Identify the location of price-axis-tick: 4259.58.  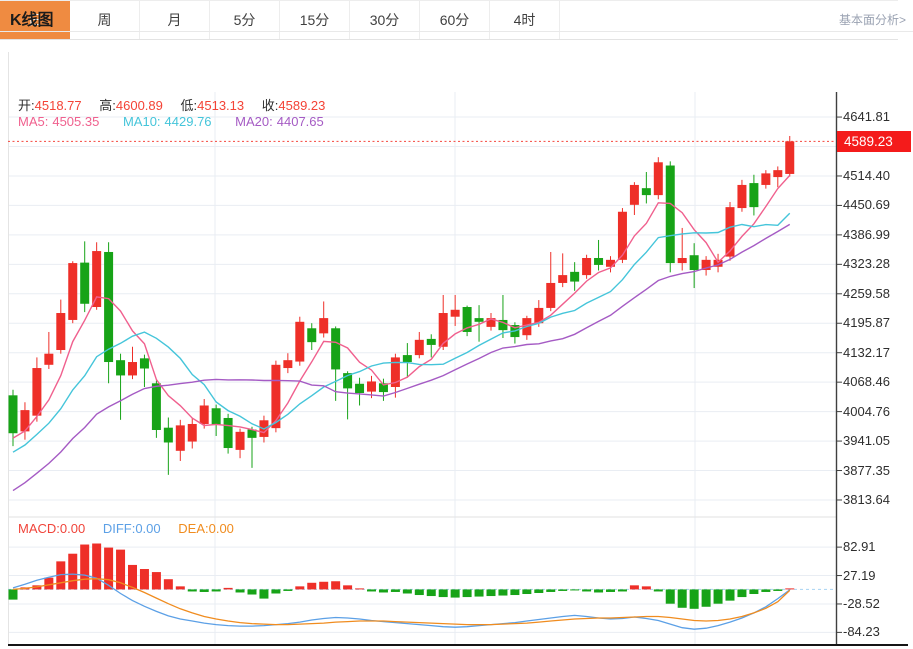
(866, 293).